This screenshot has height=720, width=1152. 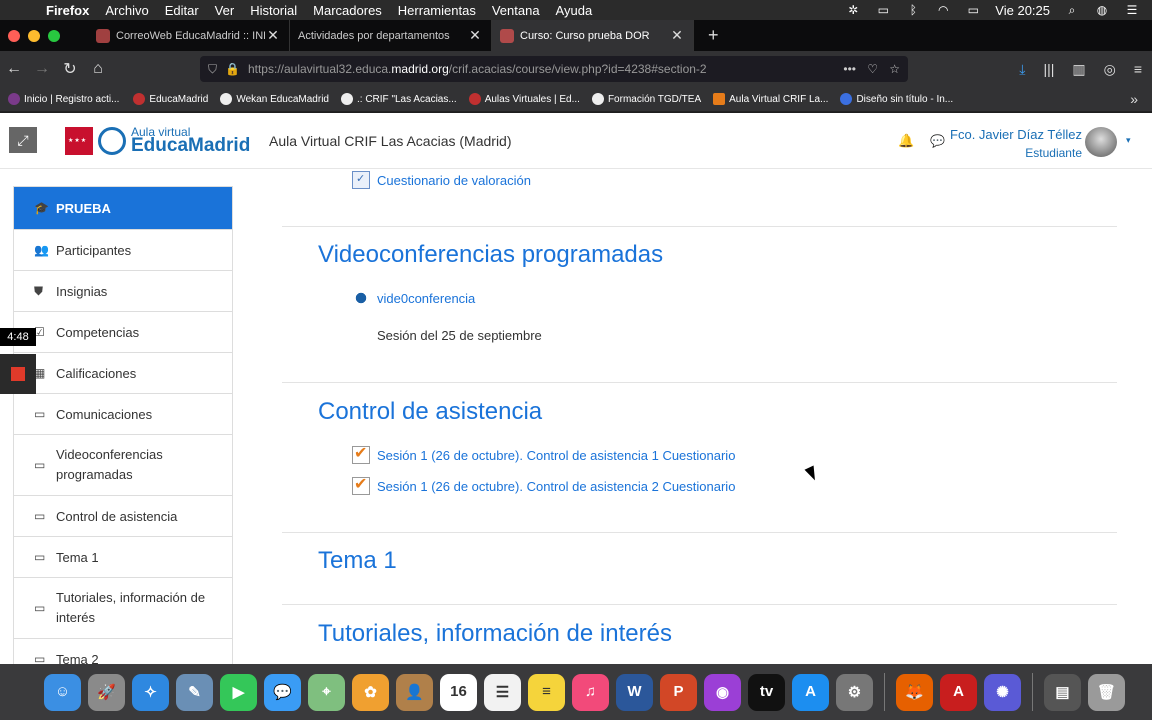 I want to click on pocket-icon: ♡, so click(x=872, y=69).